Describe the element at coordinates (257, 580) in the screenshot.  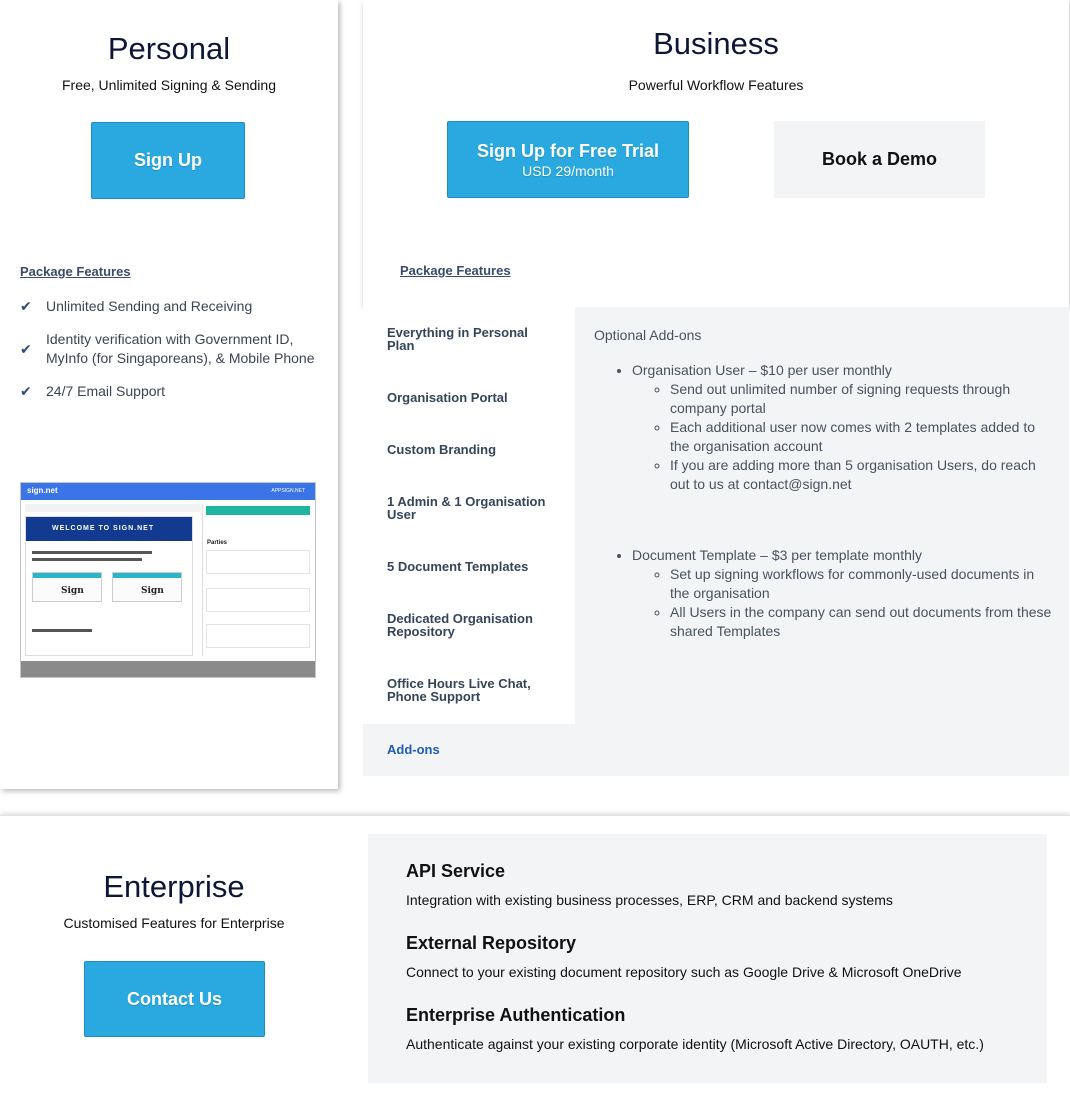
I see `preview-side-panel: Parties` at that location.